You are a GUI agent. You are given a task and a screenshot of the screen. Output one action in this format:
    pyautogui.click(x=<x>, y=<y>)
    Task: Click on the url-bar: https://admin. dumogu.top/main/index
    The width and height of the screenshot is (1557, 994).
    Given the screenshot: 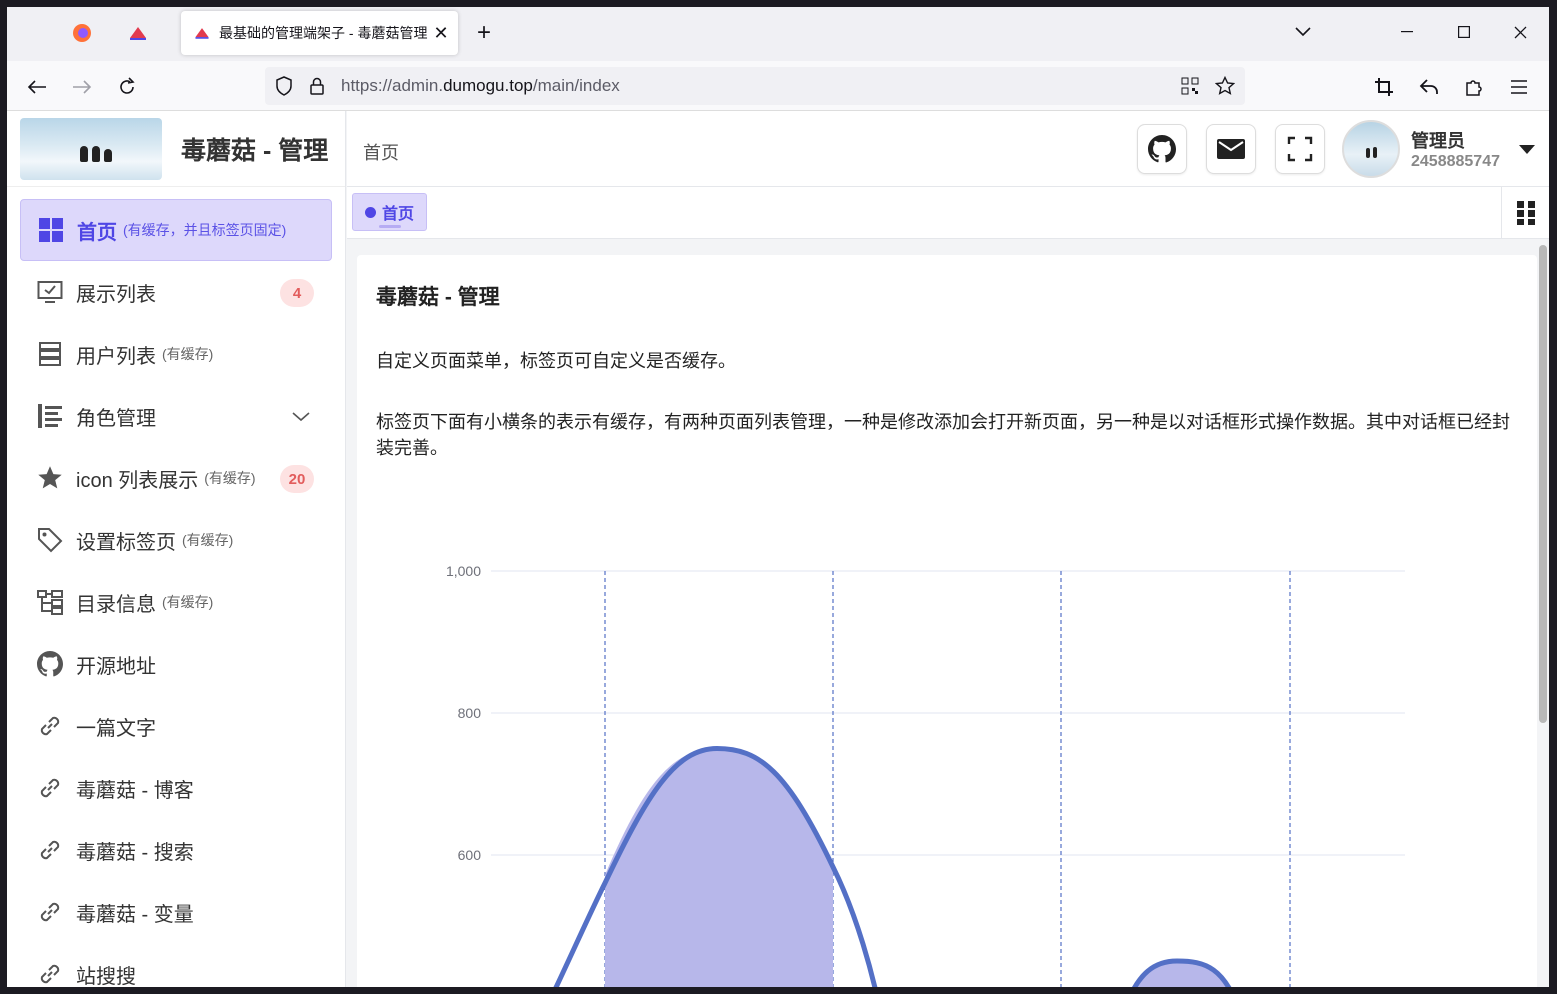 What is the action you would take?
    pyautogui.click(x=755, y=86)
    